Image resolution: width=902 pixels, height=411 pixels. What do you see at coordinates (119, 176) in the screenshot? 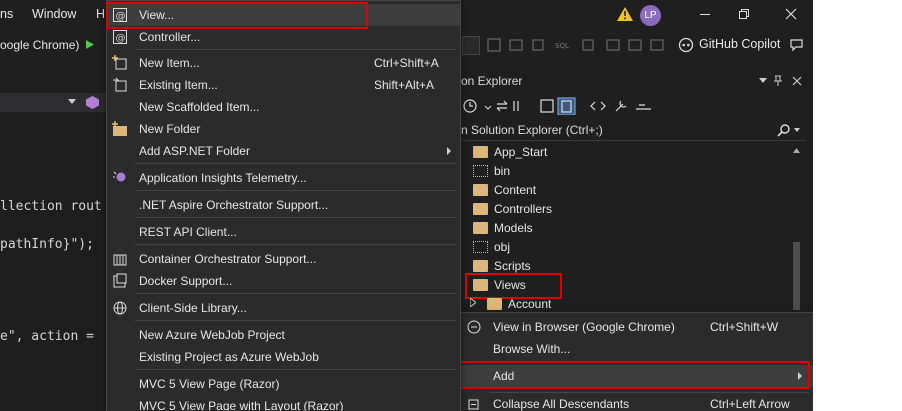
I see `insights-icon` at bounding box center [119, 176].